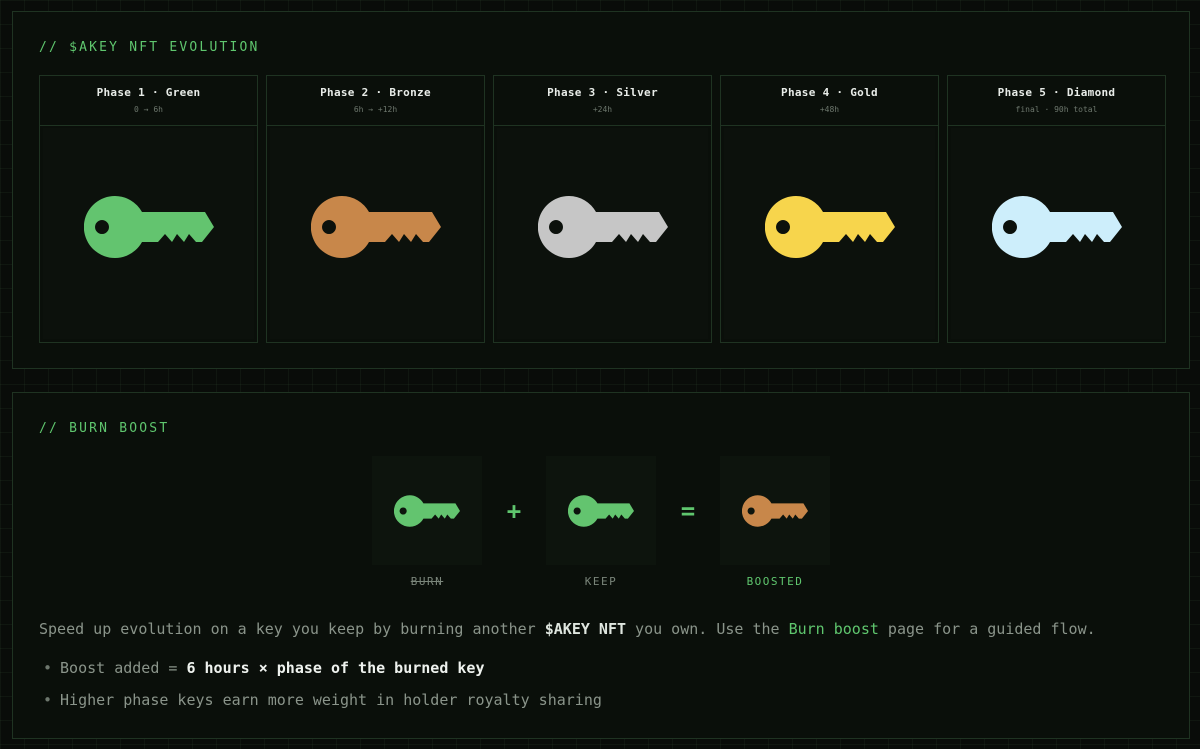 The width and height of the screenshot is (1200, 749). I want to click on burn-label: BURN, so click(427, 581).